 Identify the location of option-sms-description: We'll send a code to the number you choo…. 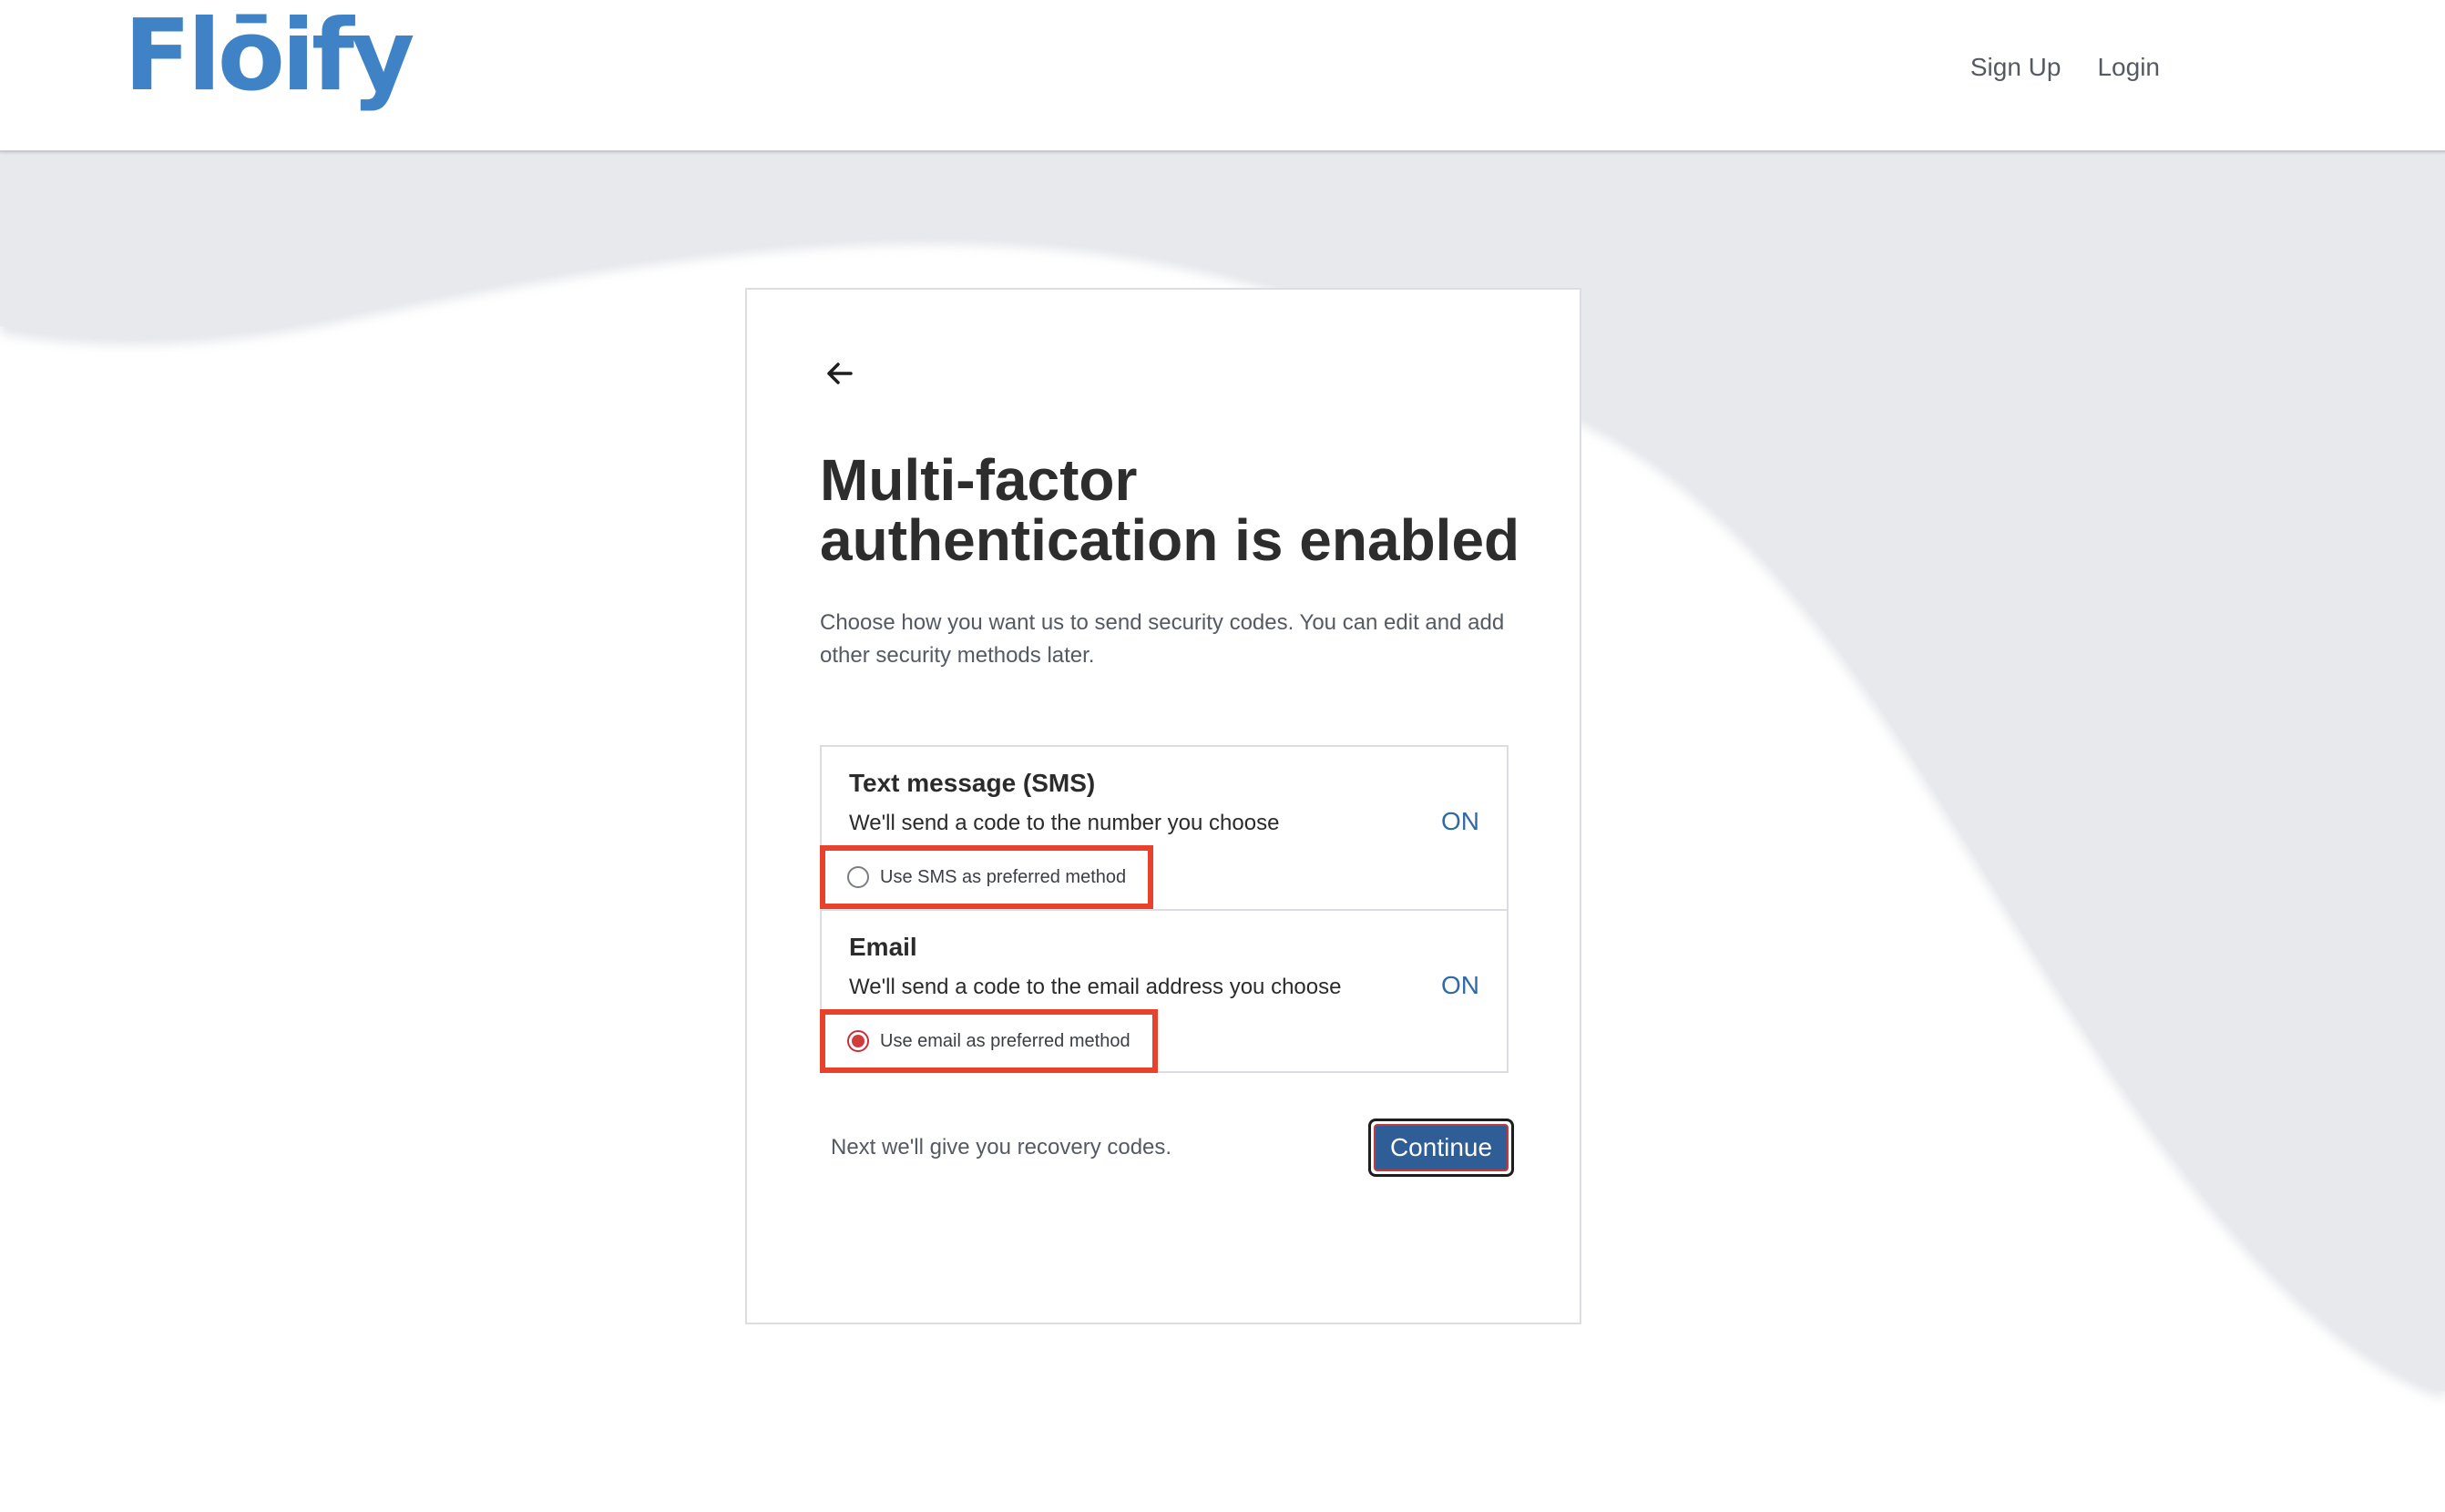
(1064, 823).